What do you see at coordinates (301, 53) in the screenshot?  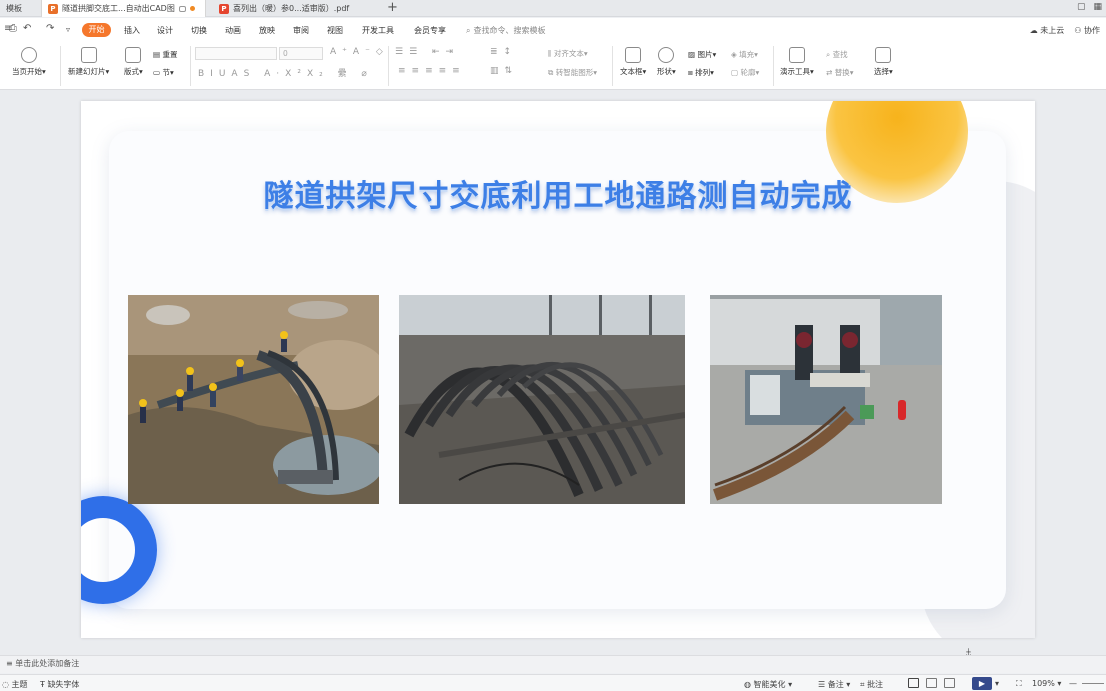 I see `font-size-select: 0` at bounding box center [301, 53].